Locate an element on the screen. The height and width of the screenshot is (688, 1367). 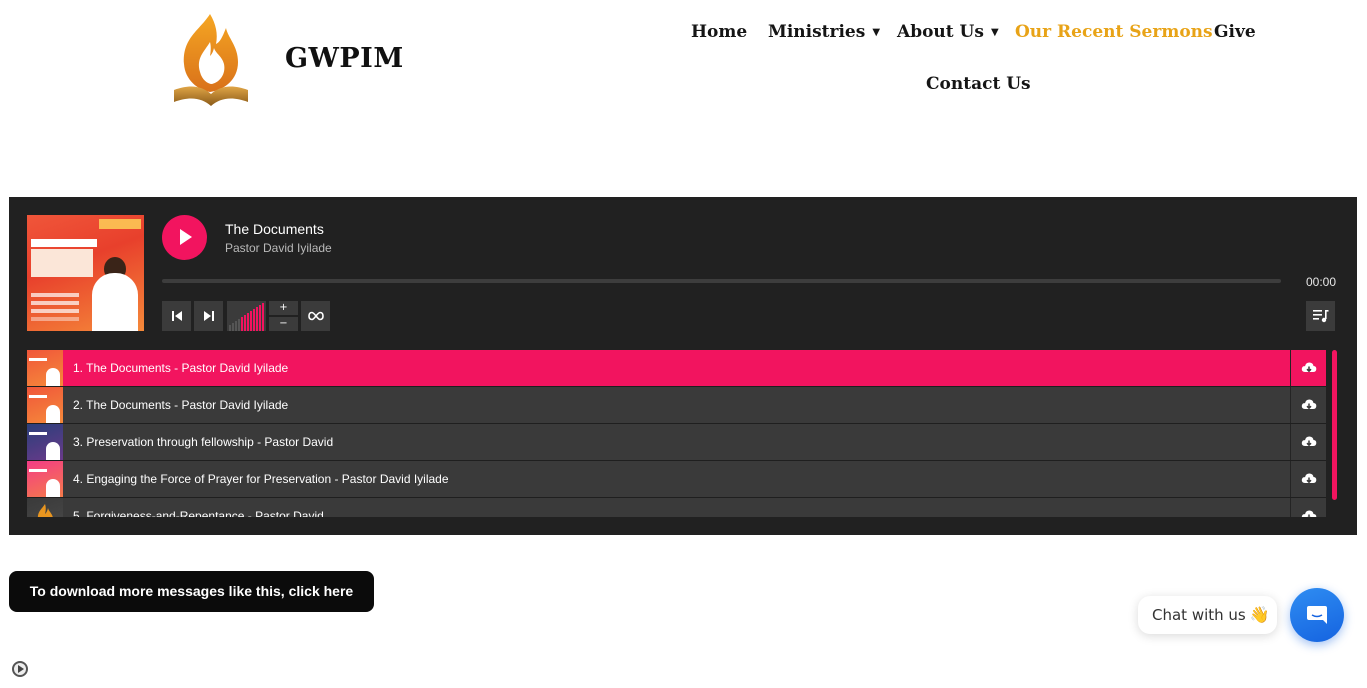
playlist-icon is located at coordinates (1320, 316).